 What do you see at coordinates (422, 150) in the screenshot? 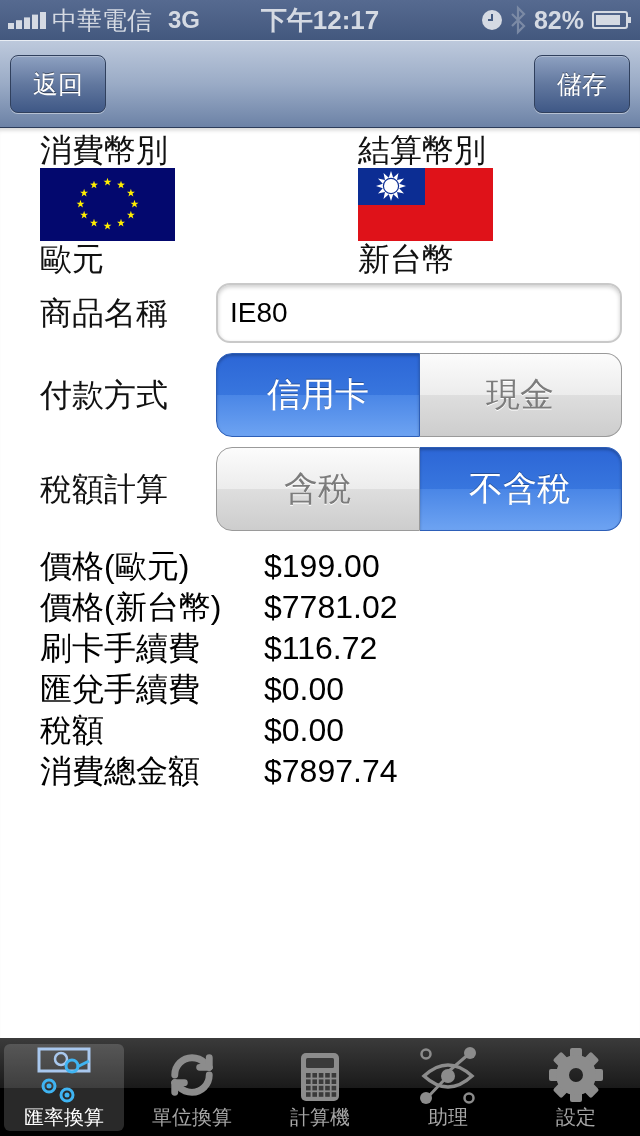
I see `currency-label: 結算幣別` at bounding box center [422, 150].